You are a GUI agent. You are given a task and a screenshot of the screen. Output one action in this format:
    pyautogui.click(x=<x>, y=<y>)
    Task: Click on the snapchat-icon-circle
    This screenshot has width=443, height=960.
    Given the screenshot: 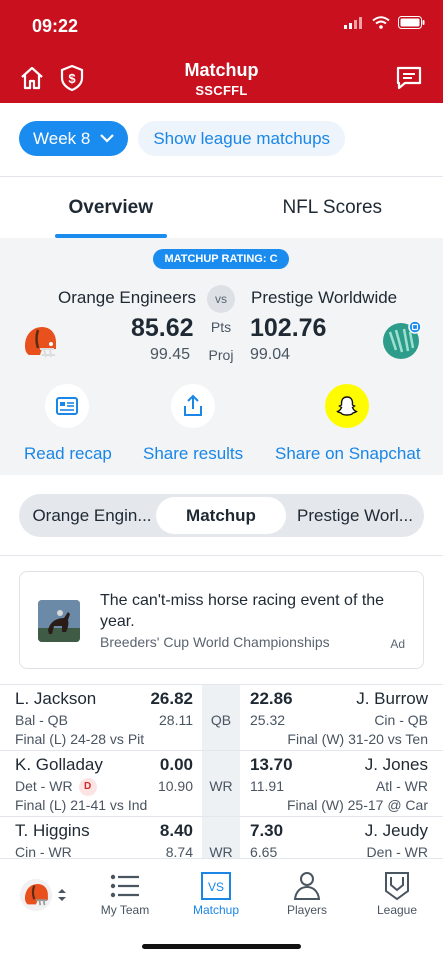 What is the action you would take?
    pyautogui.click(x=347, y=406)
    